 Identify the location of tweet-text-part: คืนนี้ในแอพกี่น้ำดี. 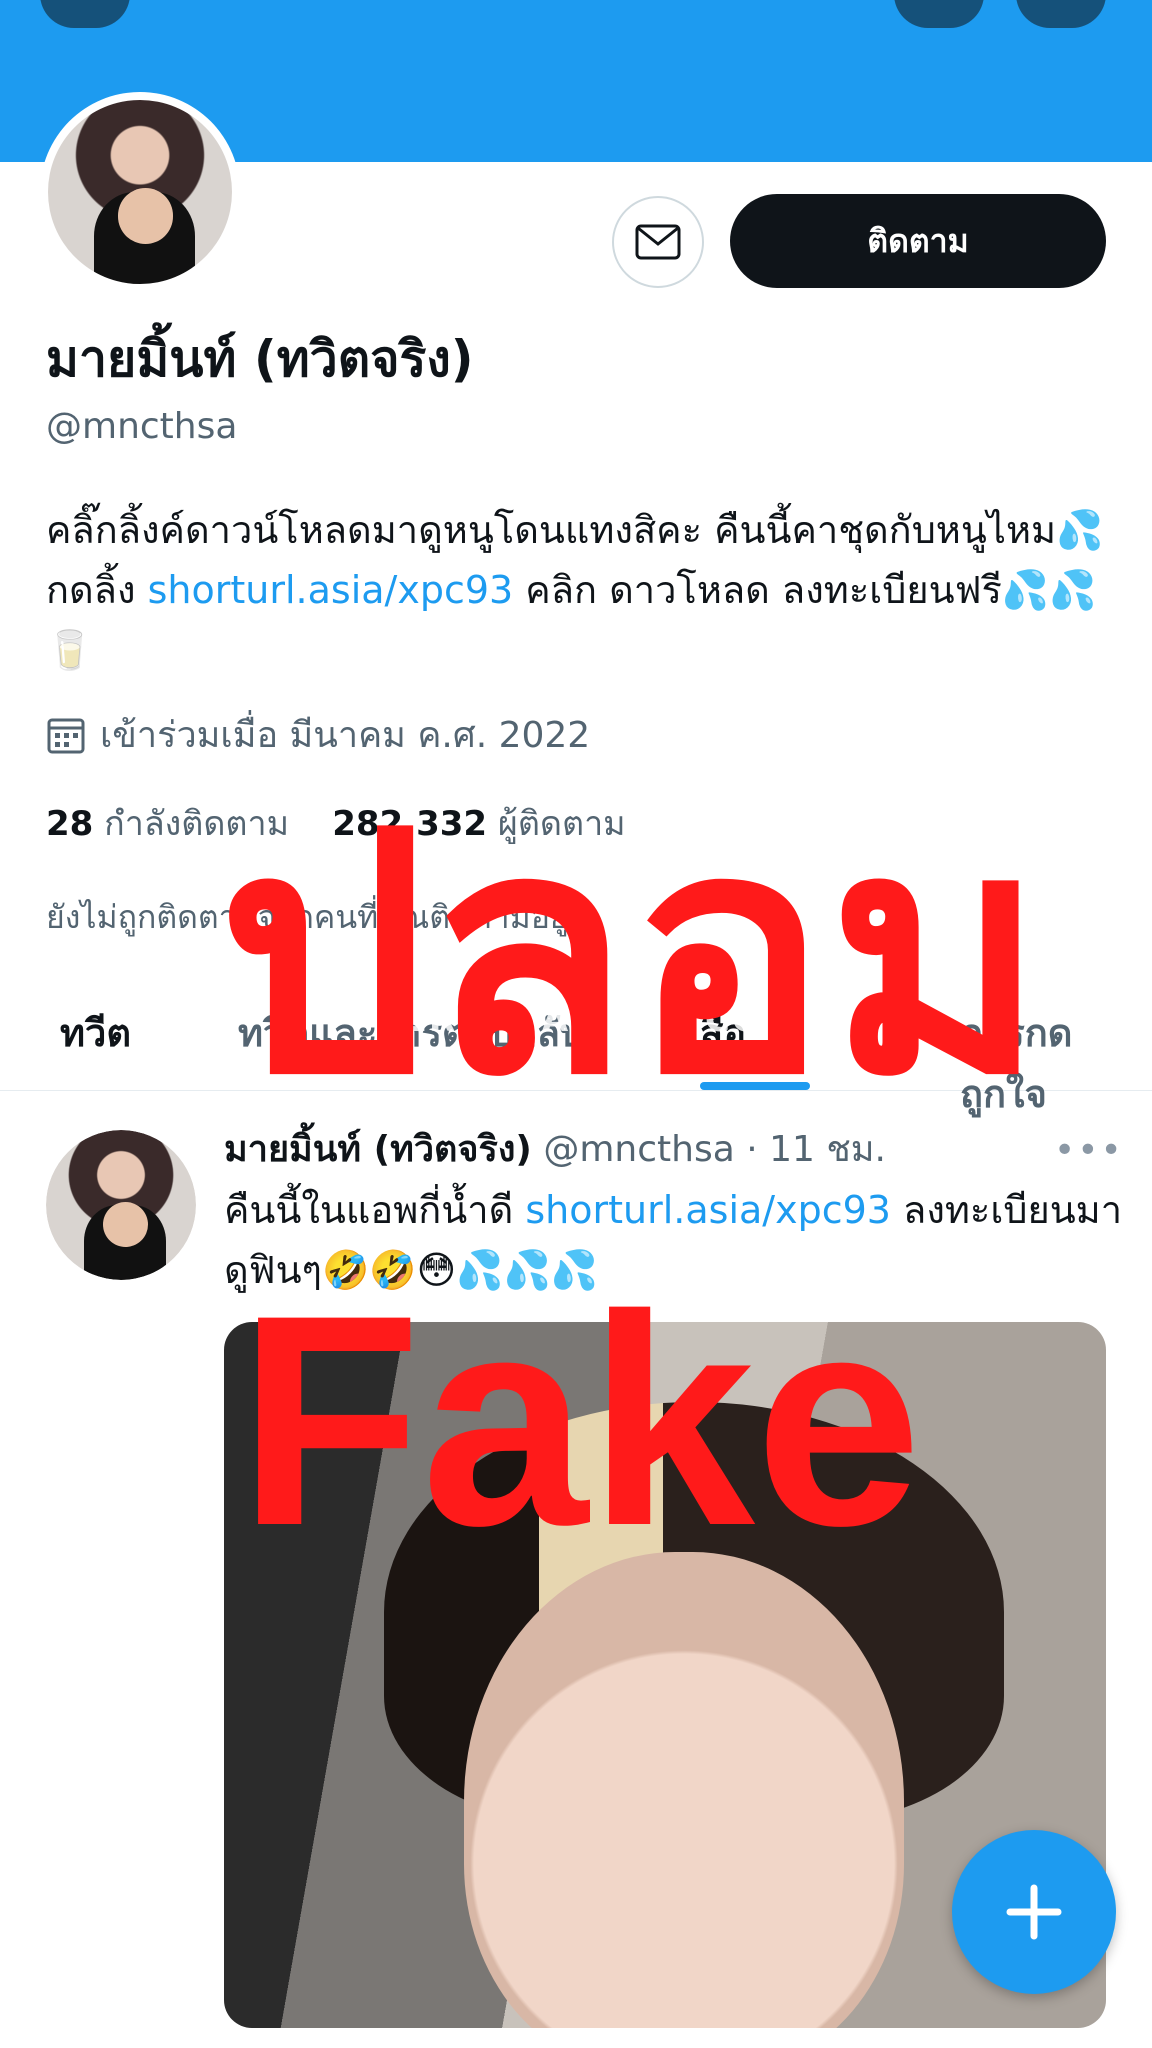
(375, 1210).